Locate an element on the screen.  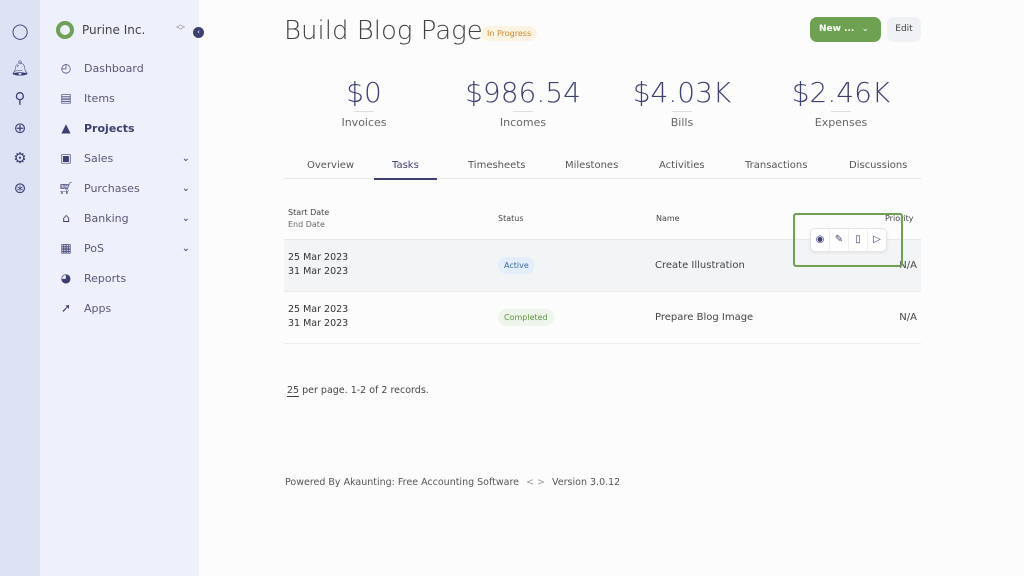
company-logo is located at coordinates (65, 30).